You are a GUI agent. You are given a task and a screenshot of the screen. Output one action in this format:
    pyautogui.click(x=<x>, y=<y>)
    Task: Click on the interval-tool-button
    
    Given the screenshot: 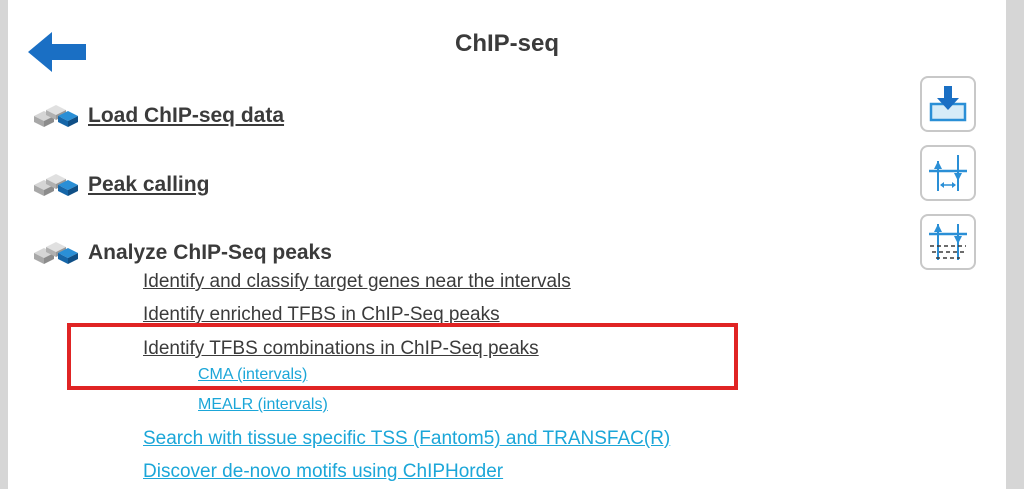 What is the action you would take?
    pyautogui.click(x=948, y=173)
    